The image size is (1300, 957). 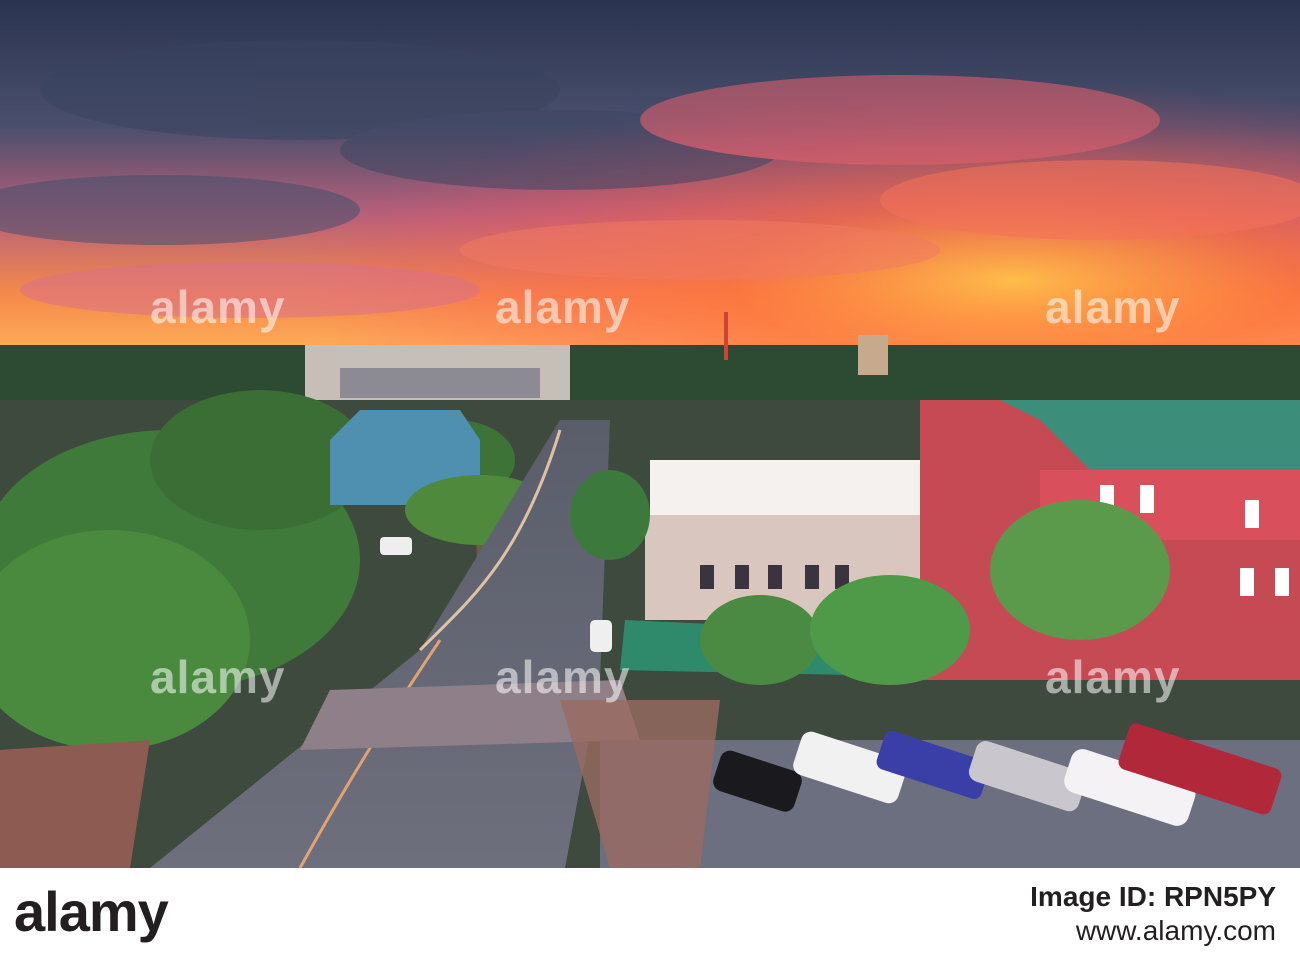 I want to click on watermark-right: alamy, so click(x=1113, y=307).